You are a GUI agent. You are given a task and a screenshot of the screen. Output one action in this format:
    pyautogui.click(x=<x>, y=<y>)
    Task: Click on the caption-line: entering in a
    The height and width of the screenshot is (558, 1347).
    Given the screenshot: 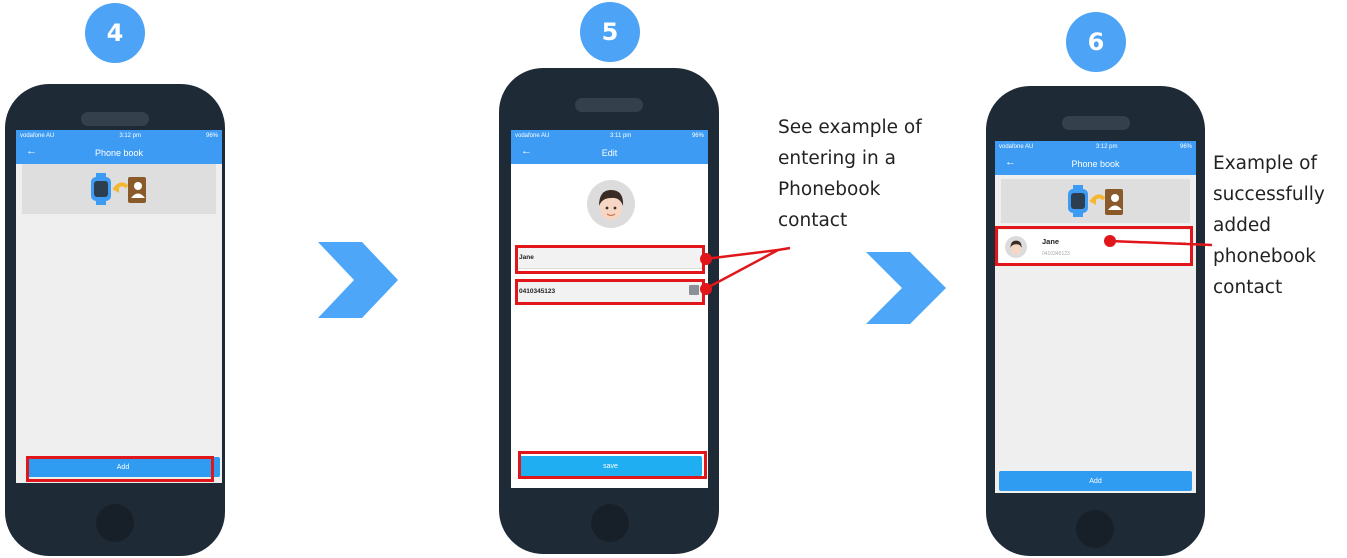 What is the action you would take?
    pyautogui.click(x=837, y=158)
    